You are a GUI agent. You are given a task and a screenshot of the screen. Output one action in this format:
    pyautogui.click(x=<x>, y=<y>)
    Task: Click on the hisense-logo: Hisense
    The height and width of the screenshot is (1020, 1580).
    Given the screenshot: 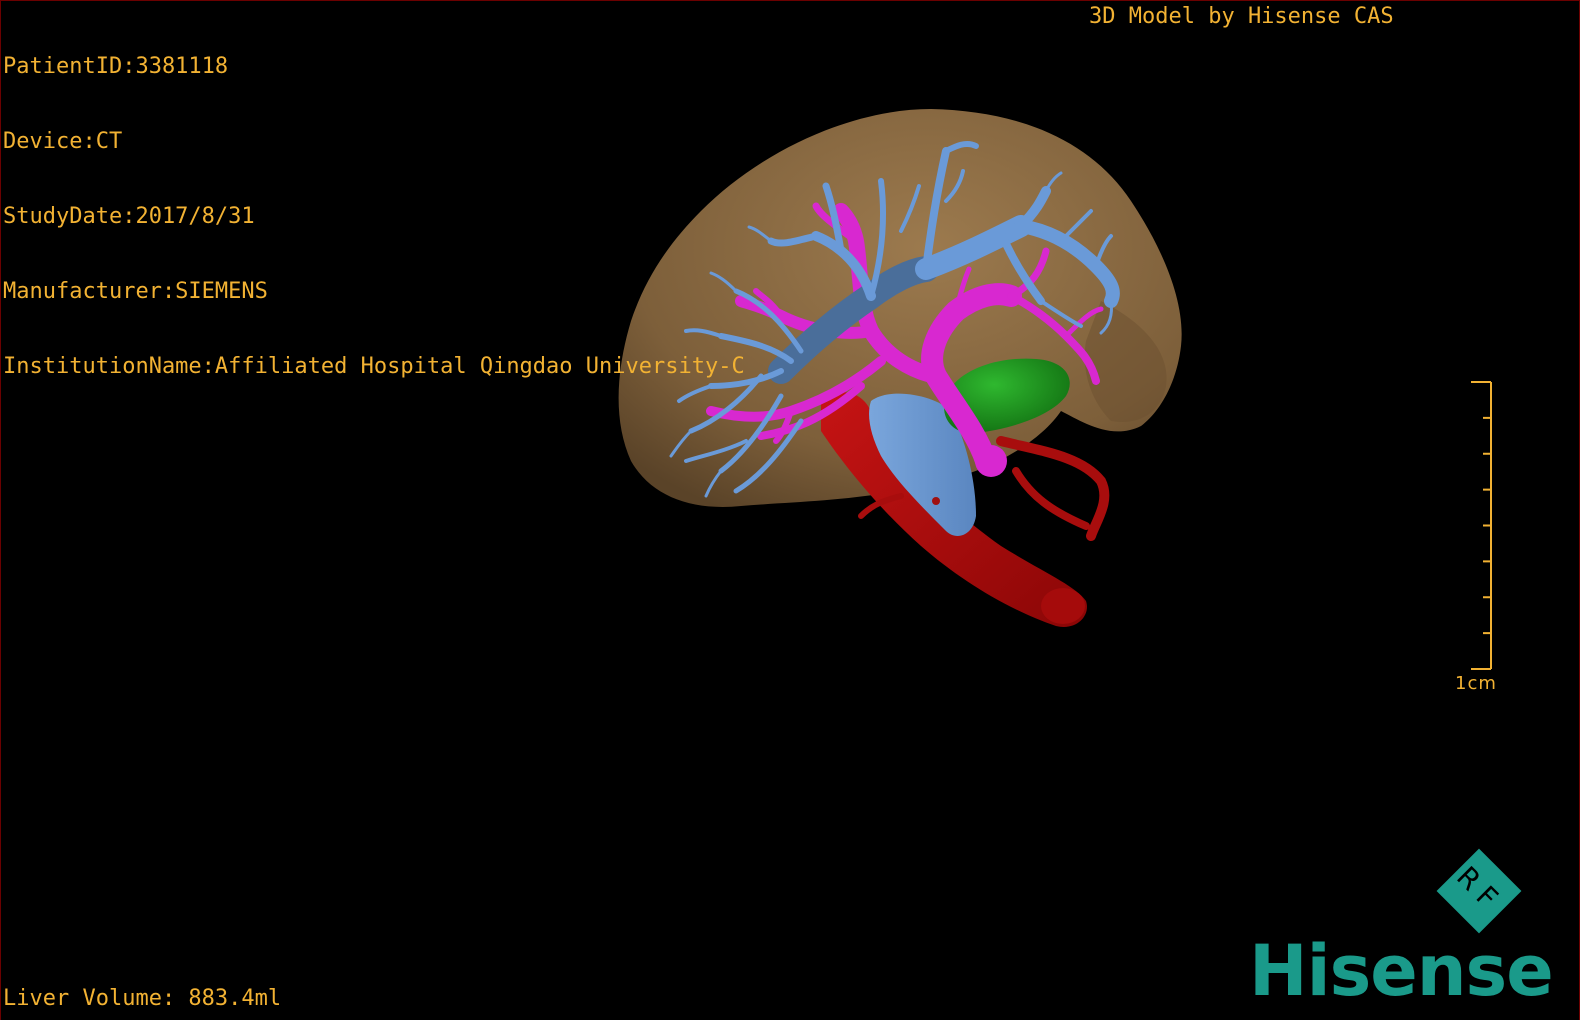 What is the action you would take?
    pyautogui.click(x=1401, y=971)
    